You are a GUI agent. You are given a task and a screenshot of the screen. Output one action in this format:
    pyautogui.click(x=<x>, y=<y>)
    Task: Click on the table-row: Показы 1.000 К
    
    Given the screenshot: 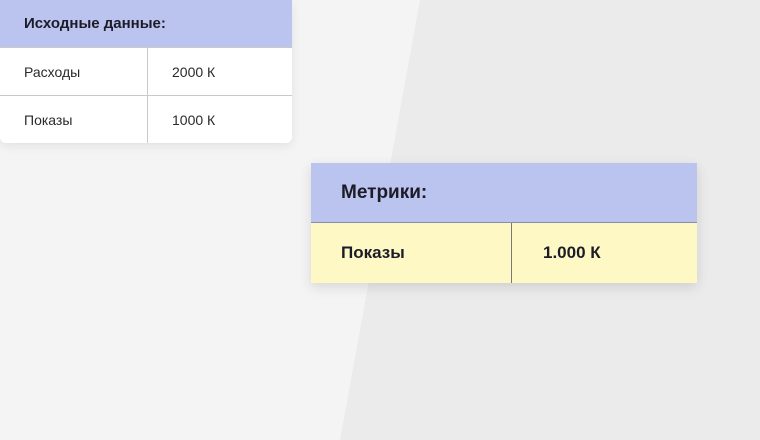 What is the action you would take?
    pyautogui.click(x=504, y=253)
    